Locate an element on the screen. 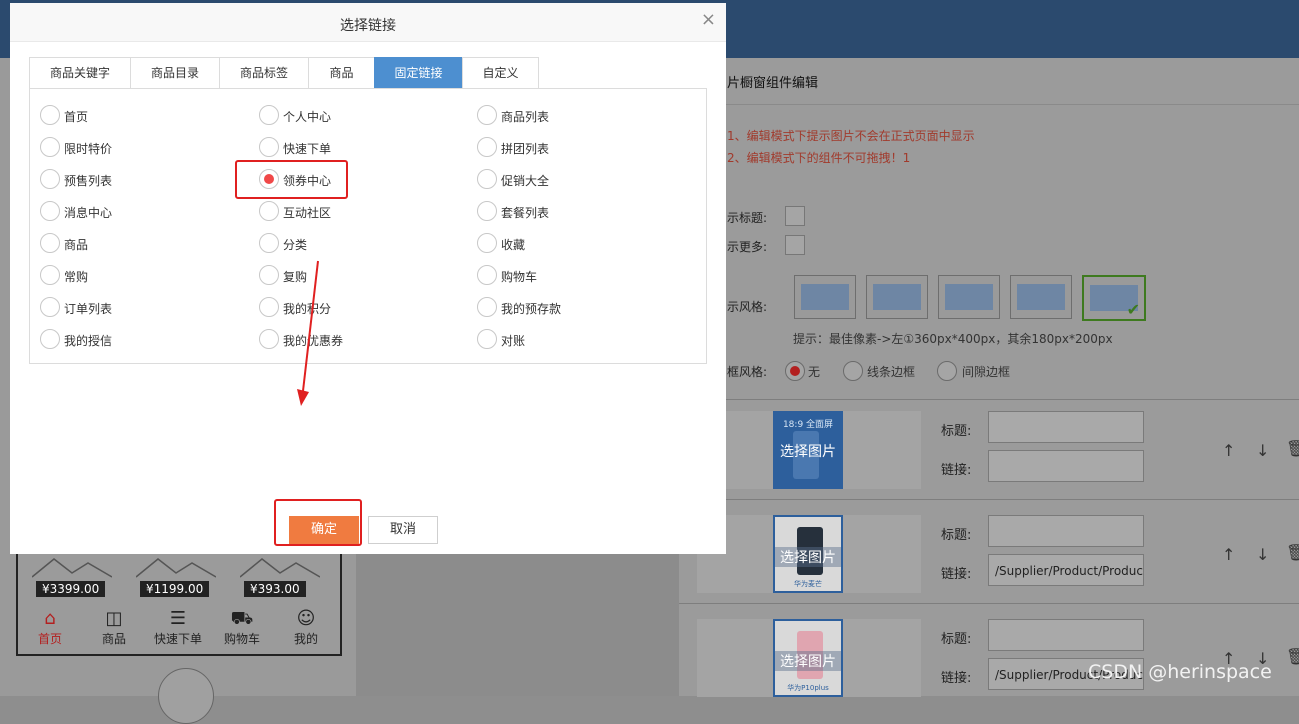  editor-title: 片橱窗组件编辑 is located at coordinates (773, 83).